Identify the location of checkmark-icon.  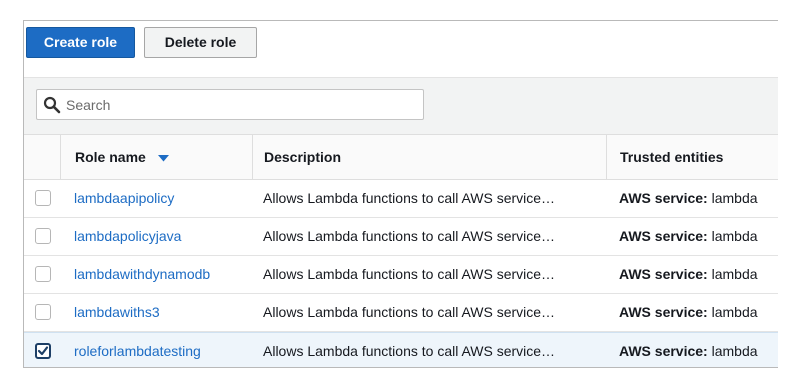
(43, 351).